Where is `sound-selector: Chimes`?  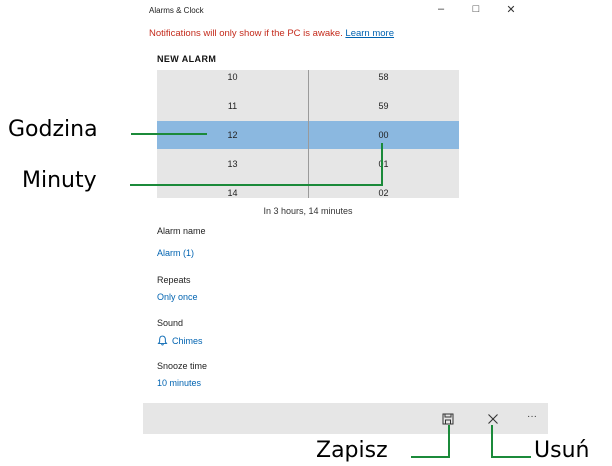 sound-selector: Chimes is located at coordinates (180, 341).